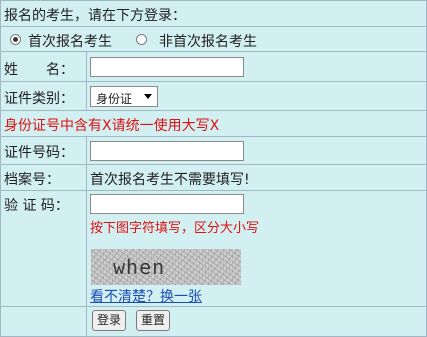  I want to click on returning-label: 非首次报名考生, so click(208, 41).